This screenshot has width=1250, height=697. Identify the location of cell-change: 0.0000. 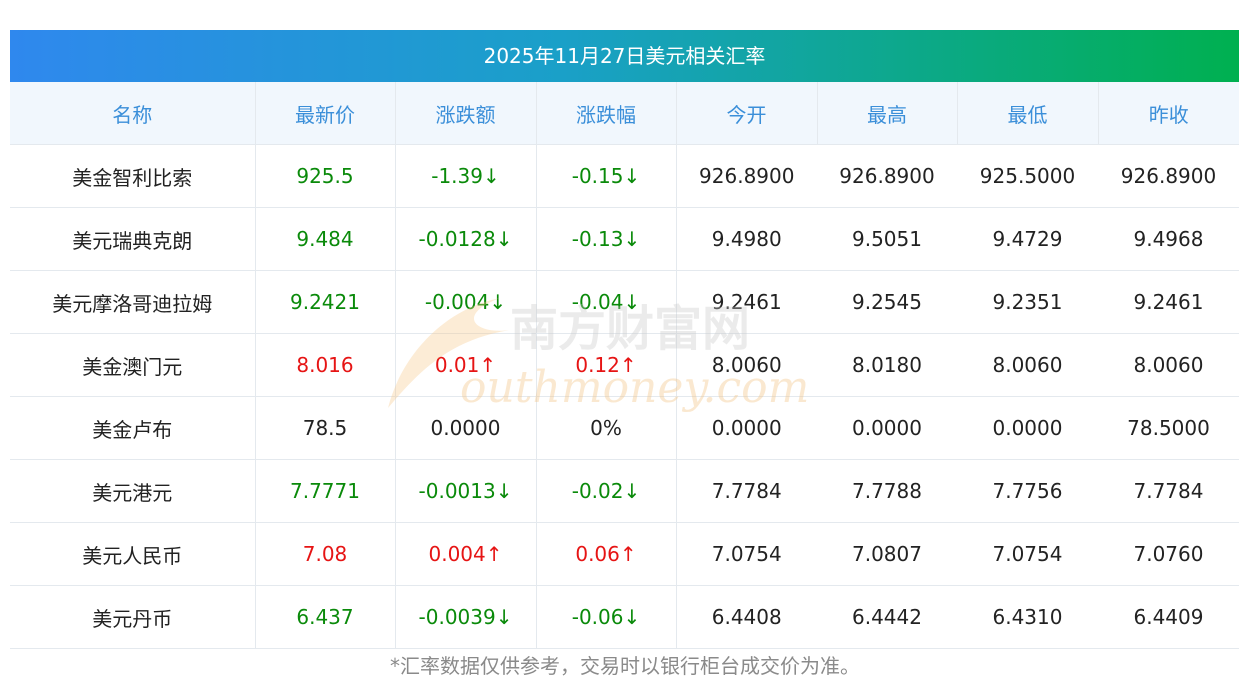
(466, 428).